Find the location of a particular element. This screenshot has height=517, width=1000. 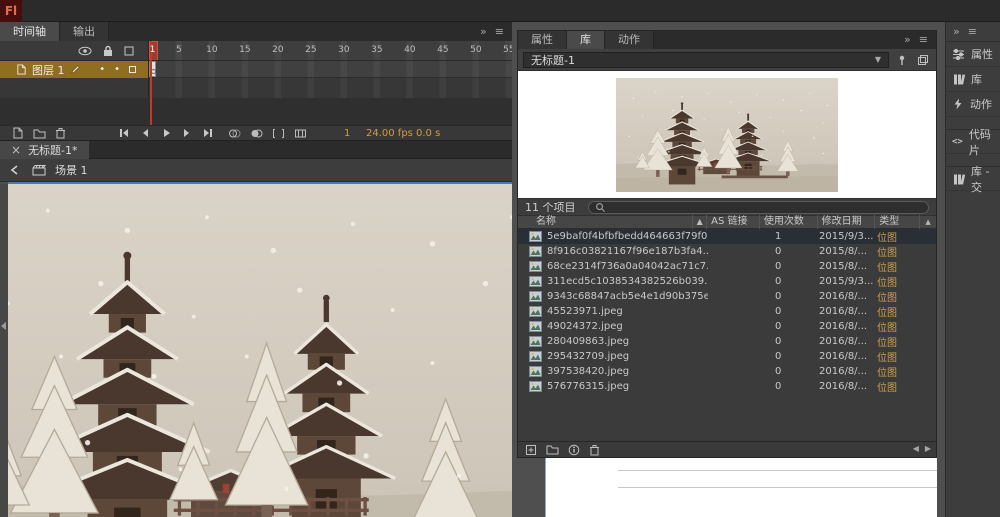

tab-properties: 属性 is located at coordinates (542, 40).